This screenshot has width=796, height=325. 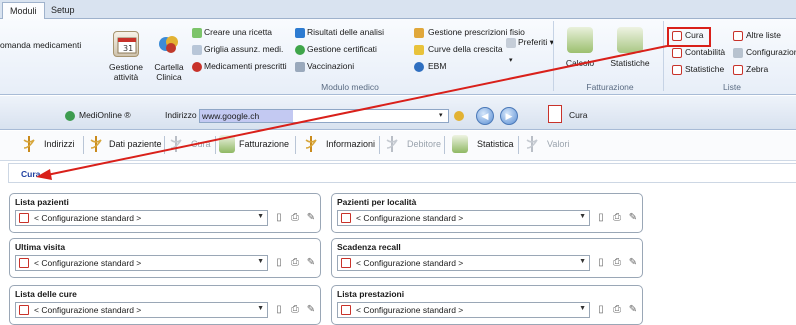 I want to click on address-dropdown-arrow: ▾, so click(x=441, y=115).